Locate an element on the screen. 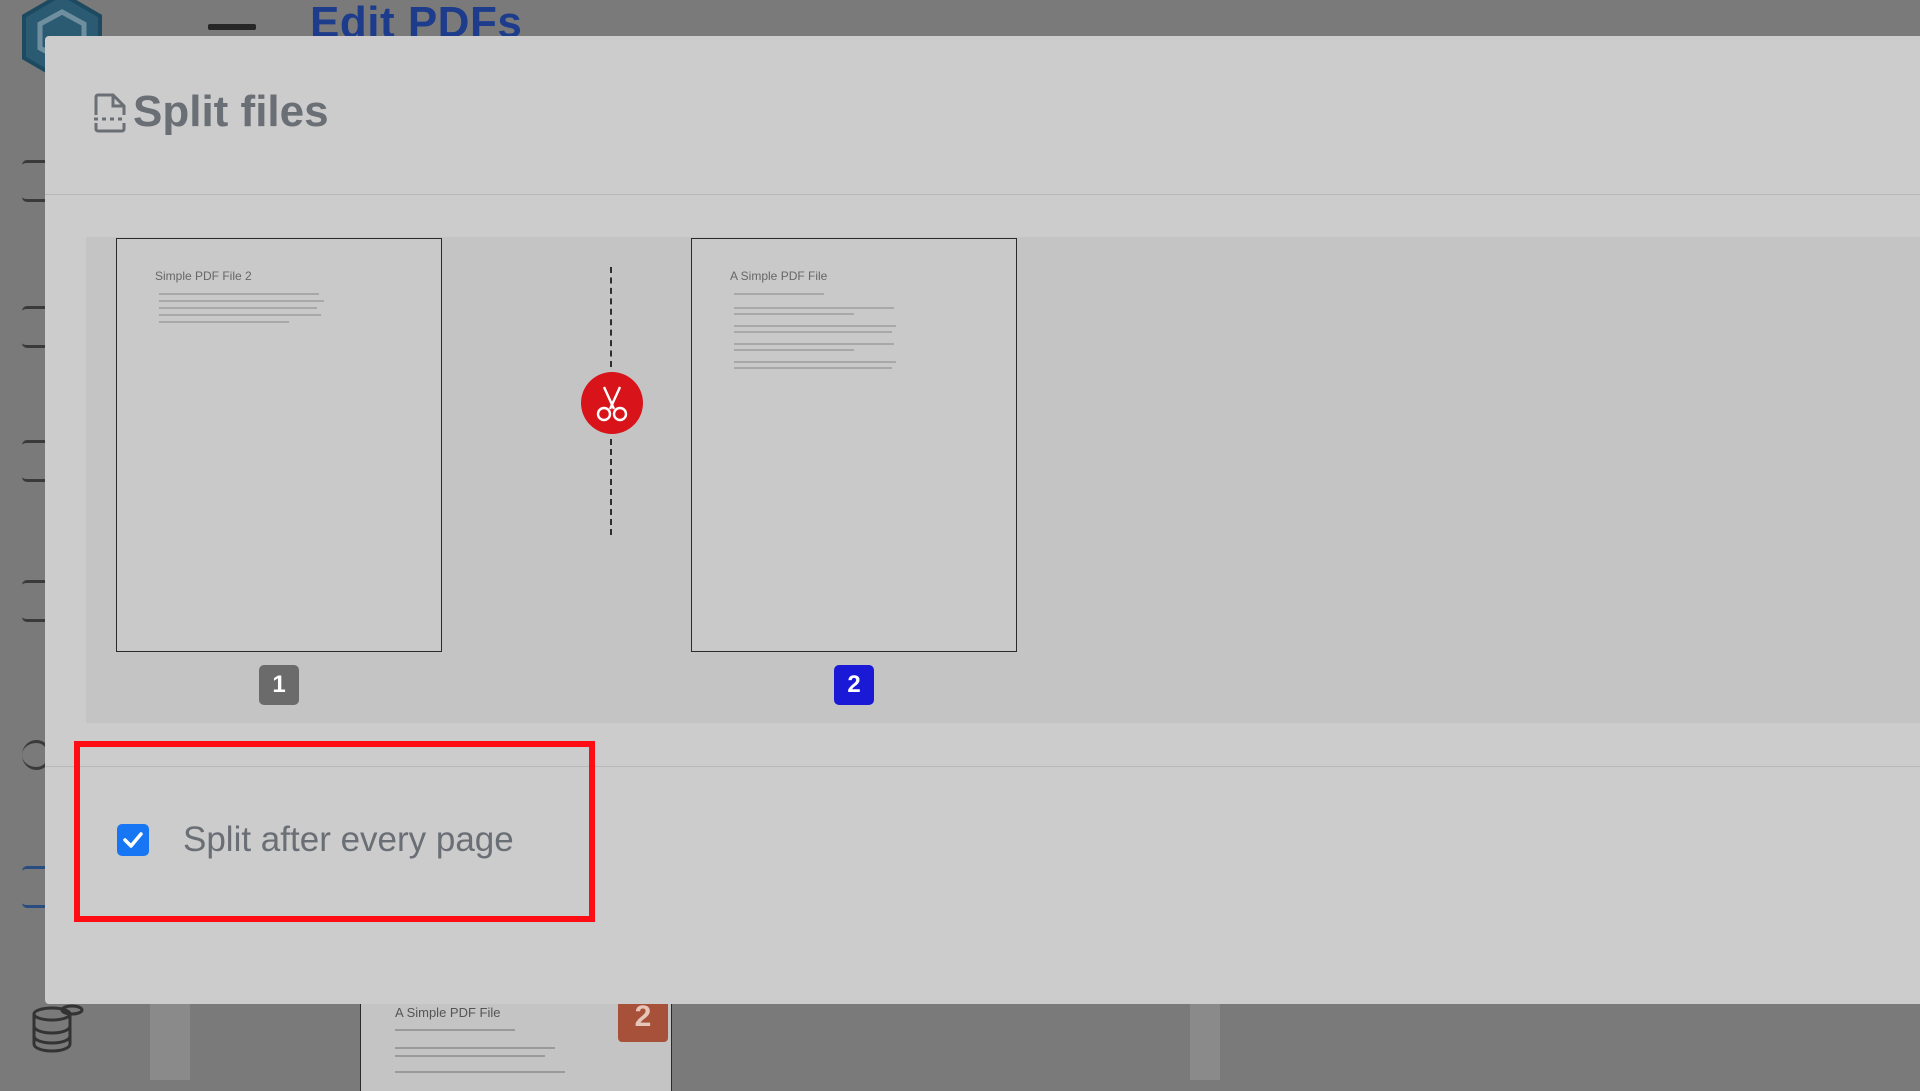 This screenshot has height=1091, width=1920. background-page-heading: A Simple PDF File is located at coordinates (448, 1012).